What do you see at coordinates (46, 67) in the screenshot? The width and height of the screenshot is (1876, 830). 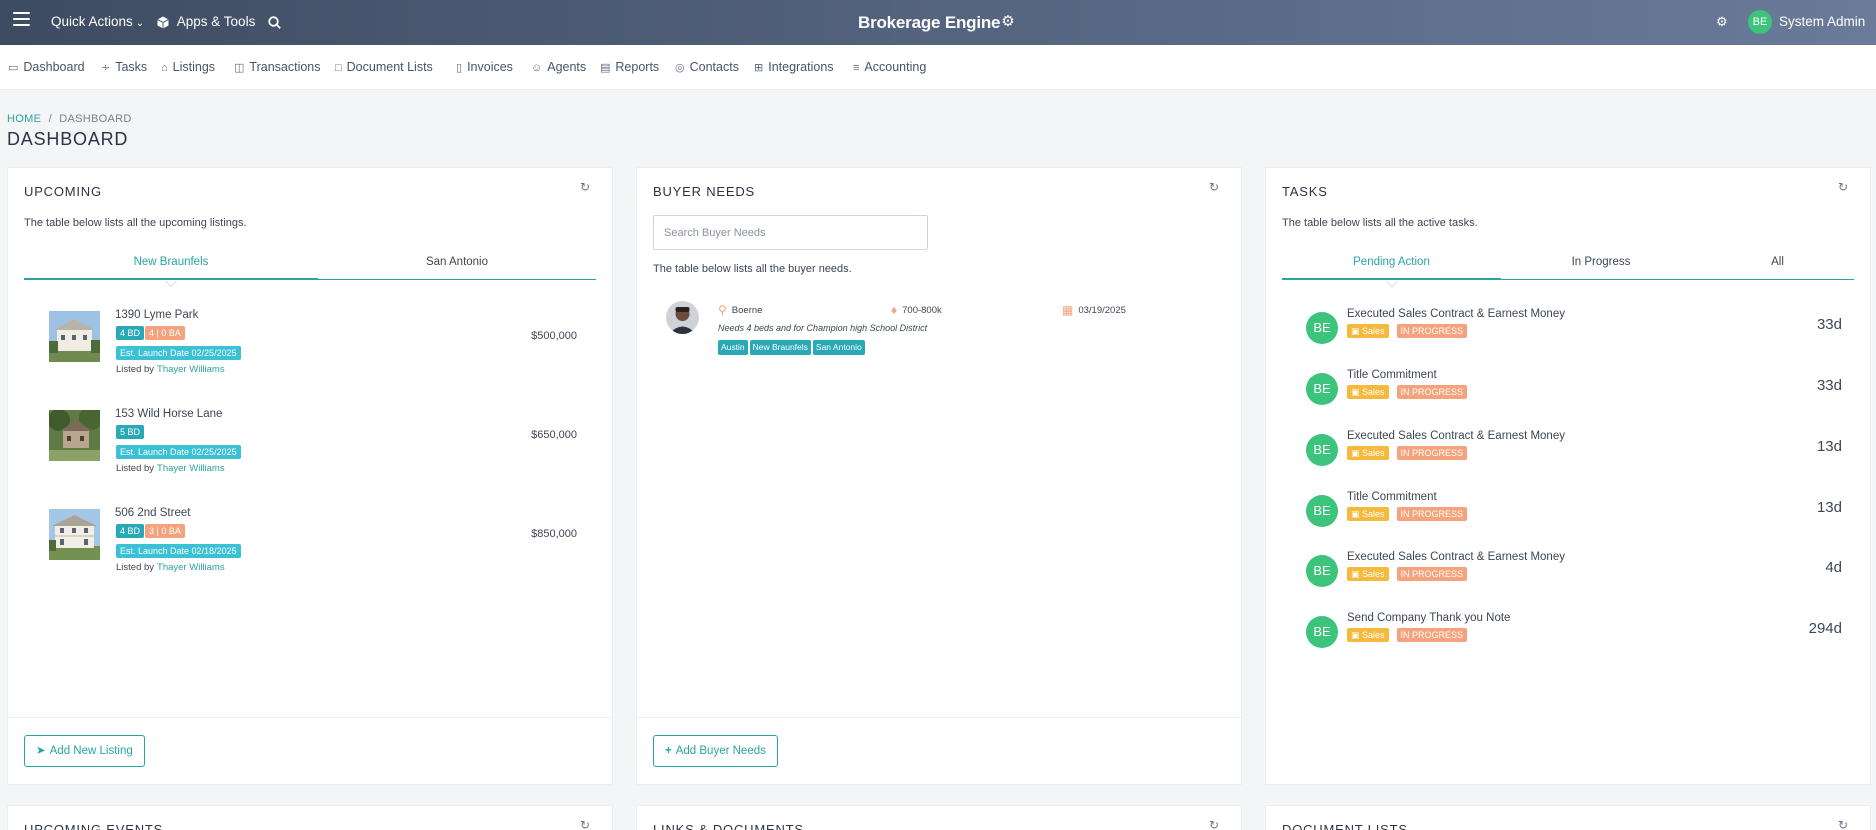 I see `nav-item-dashboard: ▭ Dashboard` at bounding box center [46, 67].